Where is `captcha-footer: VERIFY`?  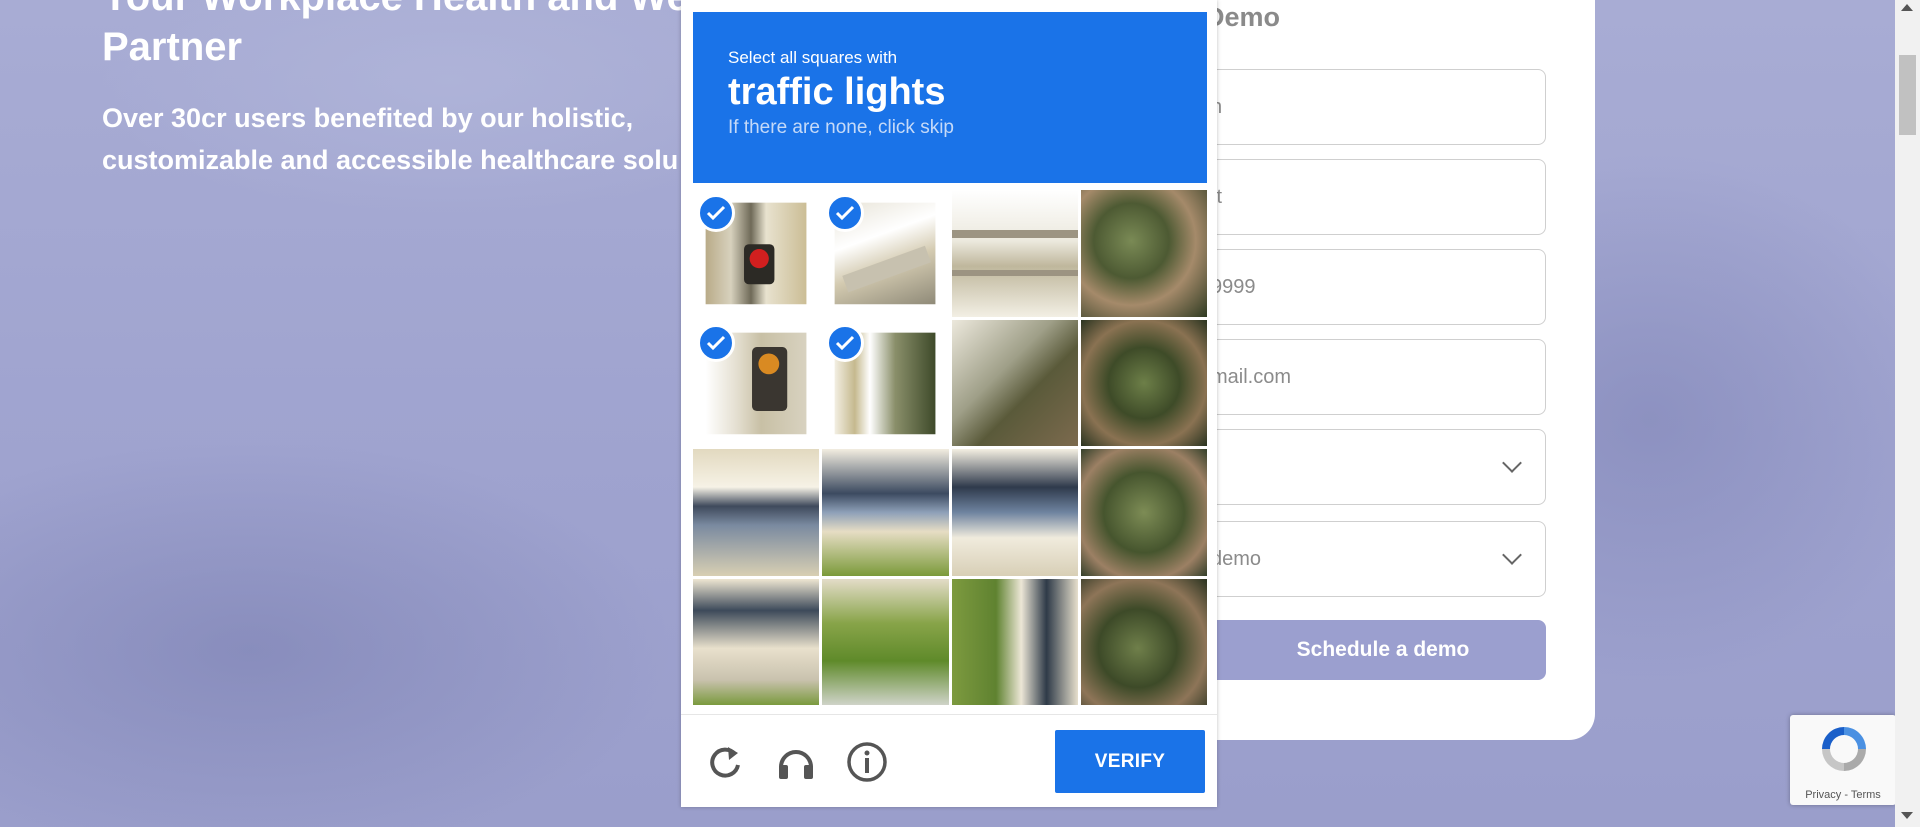
captcha-footer: VERIFY is located at coordinates (949, 760).